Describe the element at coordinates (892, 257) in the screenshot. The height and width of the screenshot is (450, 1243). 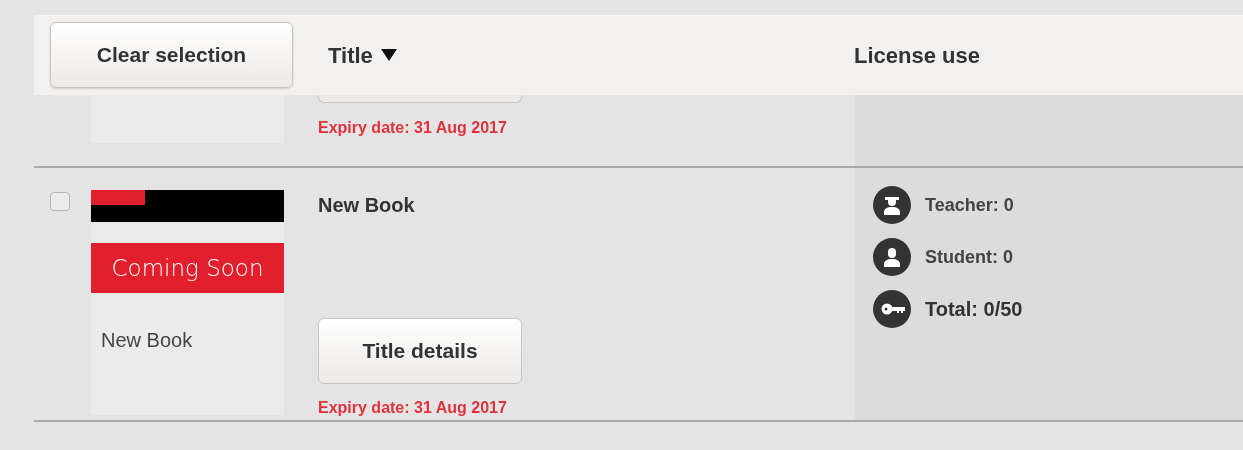
I see `student-icon` at that location.